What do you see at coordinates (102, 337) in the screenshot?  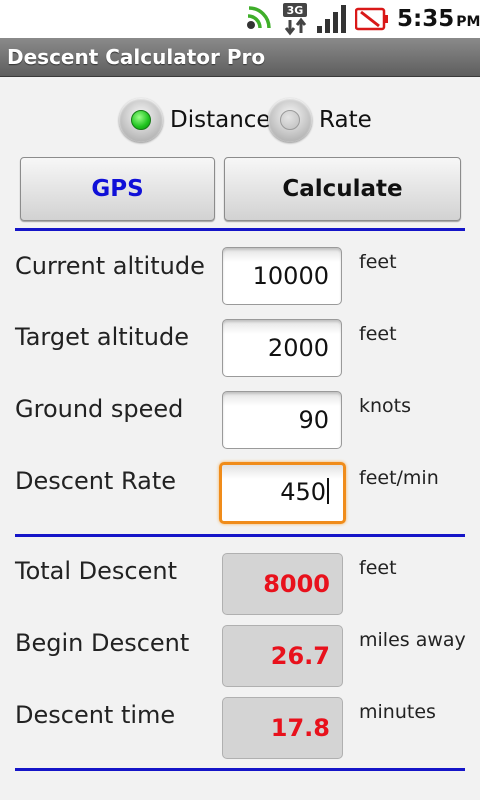 I see `target-altitude-label: Target altitude` at bounding box center [102, 337].